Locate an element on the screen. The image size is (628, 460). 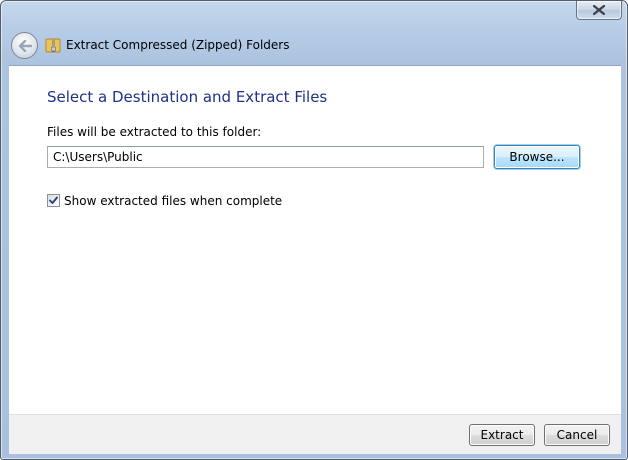
page-heading: Select a Destination and Extract Files is located at coordinates (187, 97).